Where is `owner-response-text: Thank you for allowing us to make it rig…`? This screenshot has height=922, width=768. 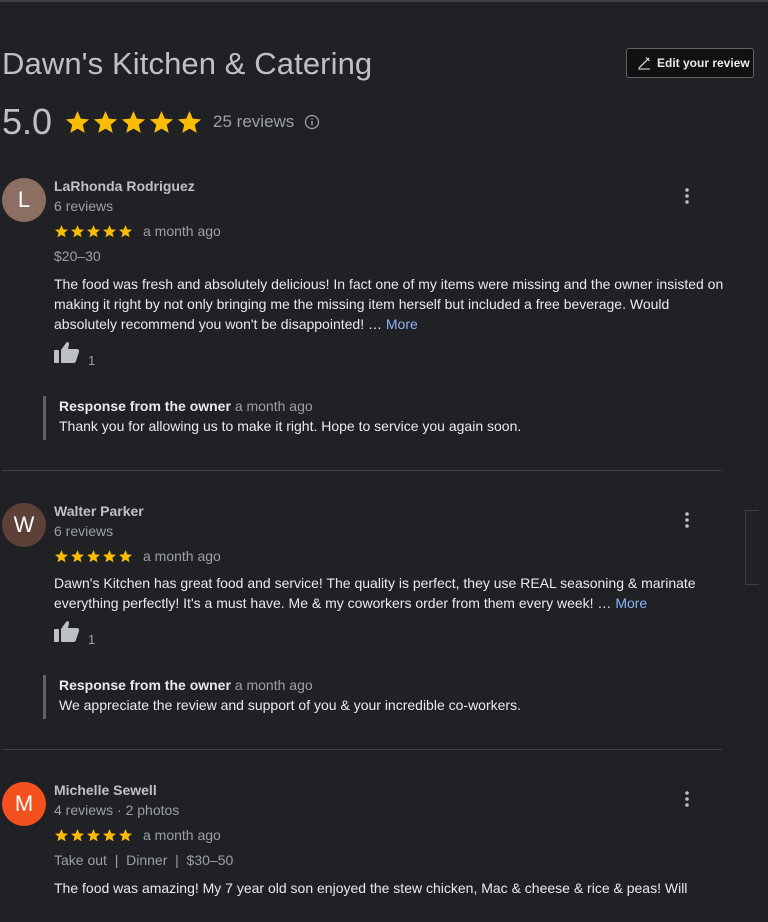
owner-response-text: Thank you for allowing us to make it rig… is located at coordinates (290, 426).